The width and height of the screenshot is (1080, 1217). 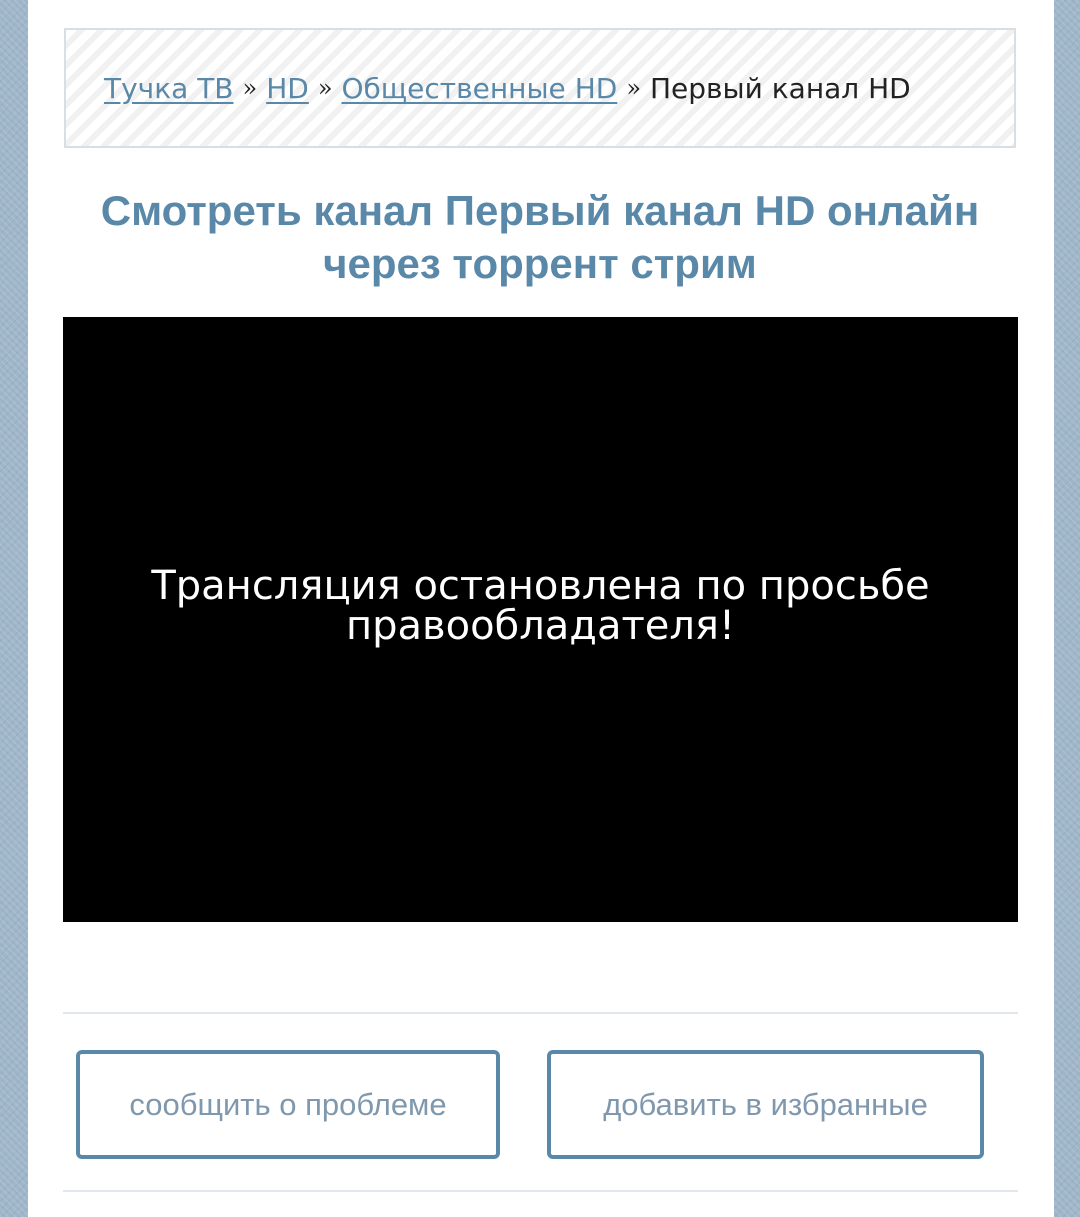 What do you see at coordinates (288, 1104) in the screenshot?
I see `report-problem-button: сообщить о проблеме` at bounding box center [288, 1104].